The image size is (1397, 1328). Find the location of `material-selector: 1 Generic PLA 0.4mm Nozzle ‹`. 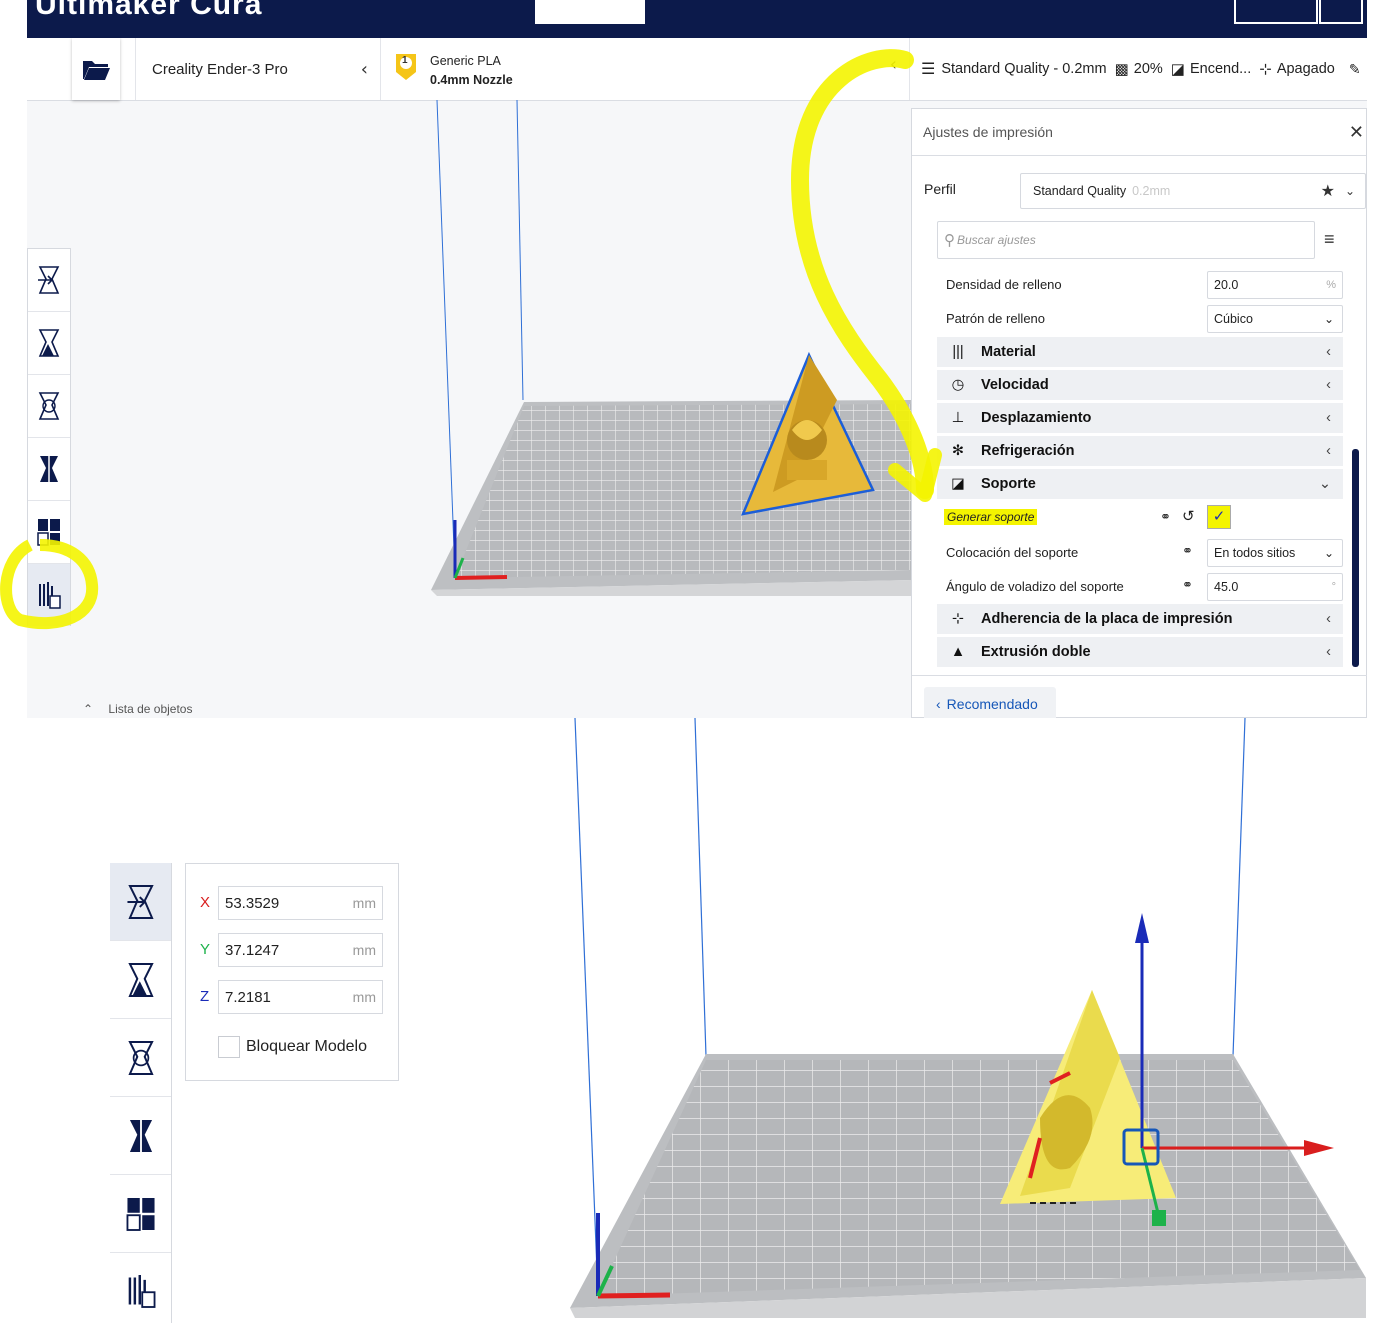

material-selector: 1 Generic PLA 0.4mm Nozzle ‹ is located at coordinates (646, 69).